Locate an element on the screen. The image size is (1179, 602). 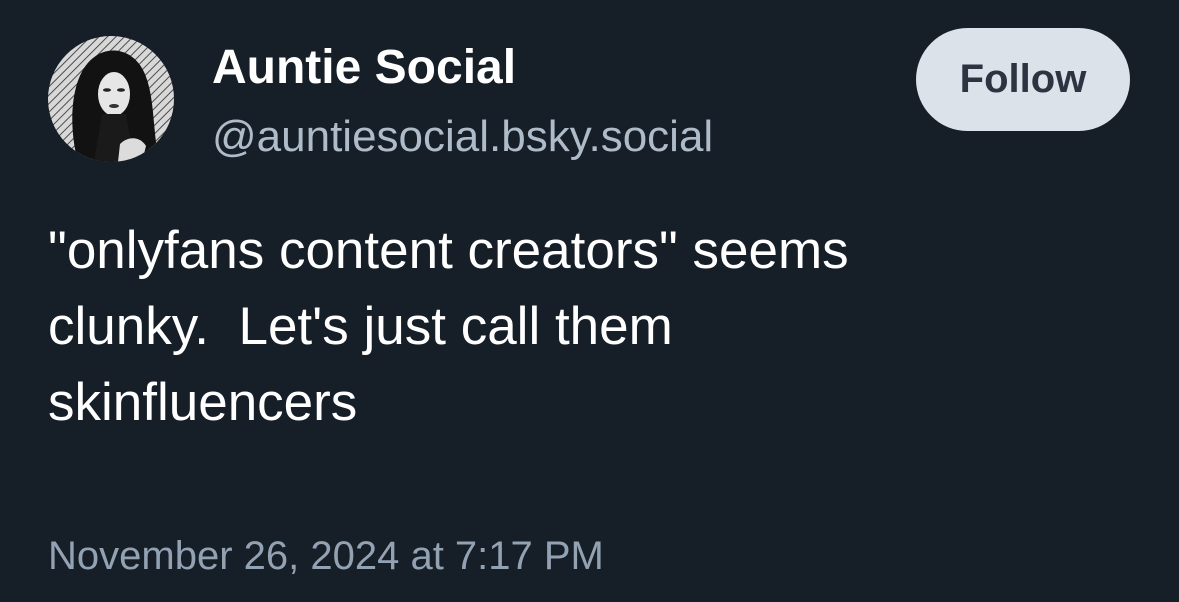
avatar-photo-icon is located at coordinates (111, 99).